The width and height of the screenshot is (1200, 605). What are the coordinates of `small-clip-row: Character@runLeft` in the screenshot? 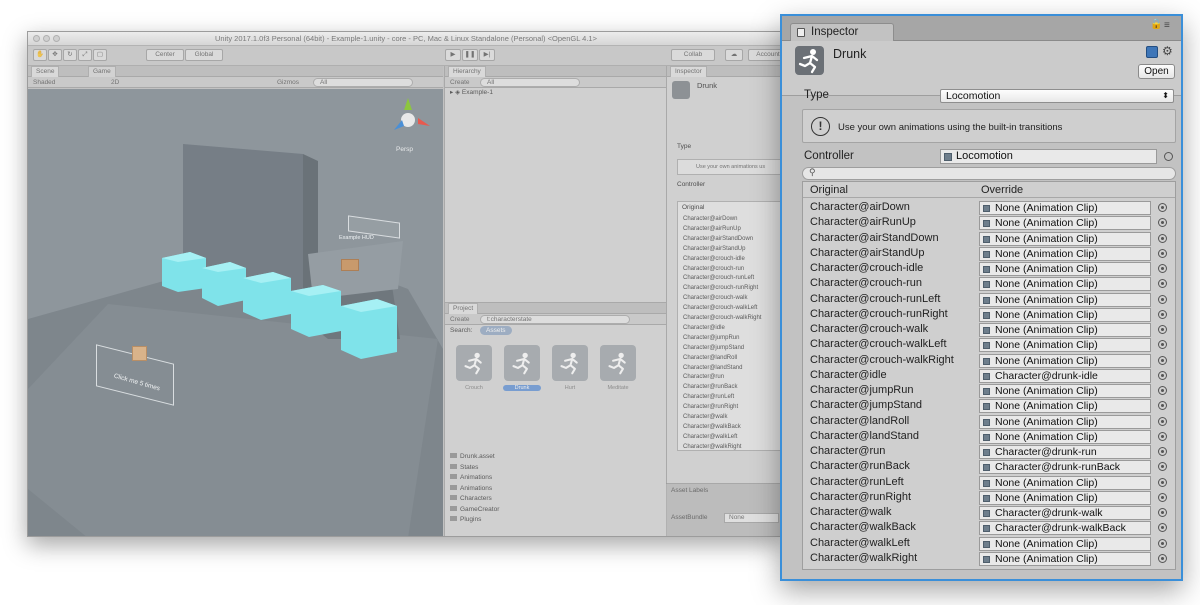 It's located at (731, 397).